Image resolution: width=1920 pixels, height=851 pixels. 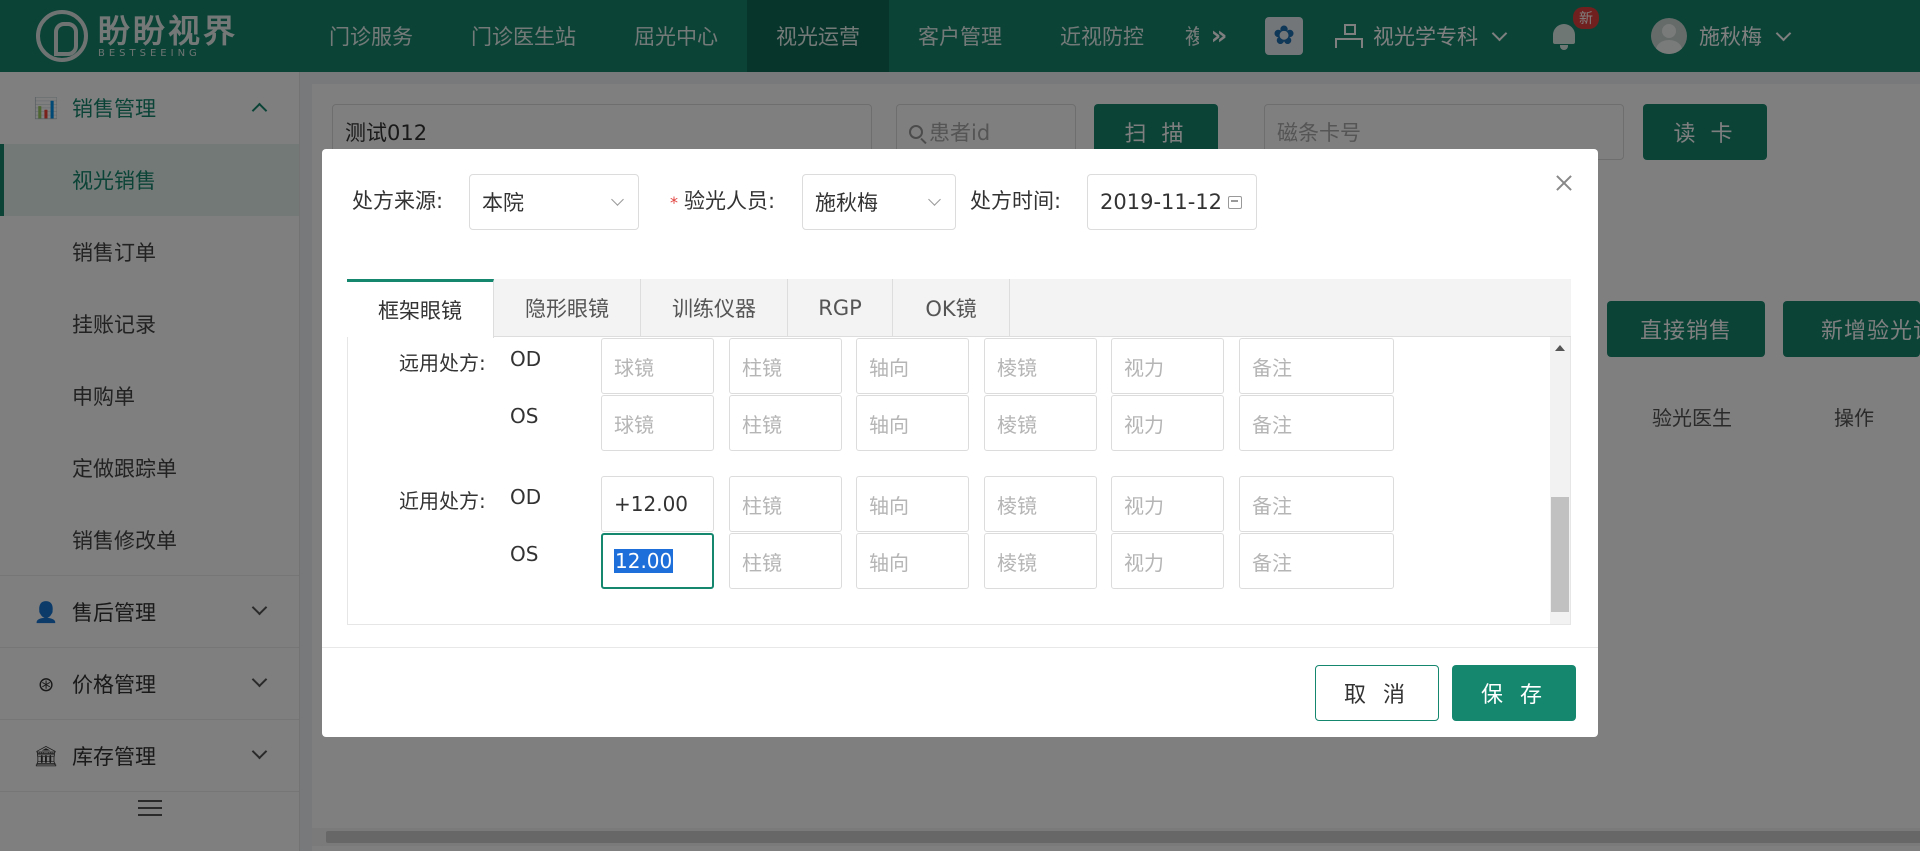 What do you see at coordinates (785, 561) in the screenshot?
I see `near-os-cylinder-input: 柱镜` at bounding box center [785, 561].